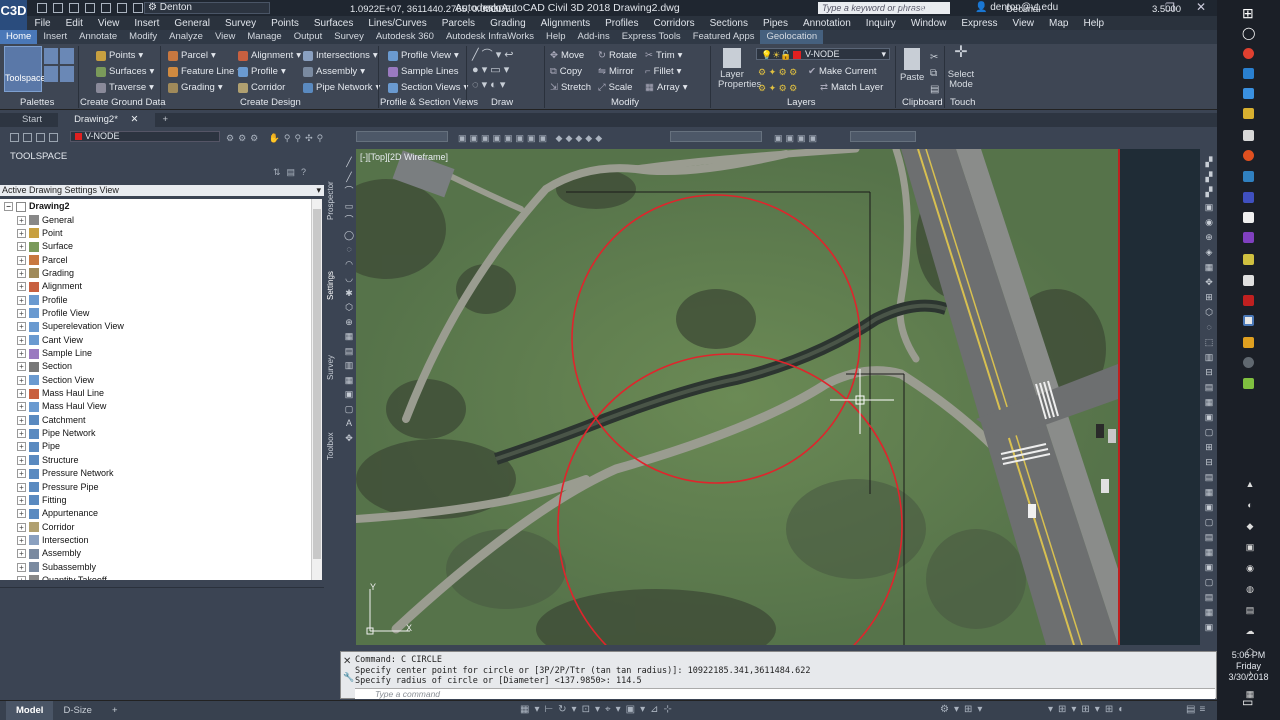  What do you see at coordinates (13, 15) in the screenshot?
I see `app-logo: C3D` at bounding box center [13, 15].